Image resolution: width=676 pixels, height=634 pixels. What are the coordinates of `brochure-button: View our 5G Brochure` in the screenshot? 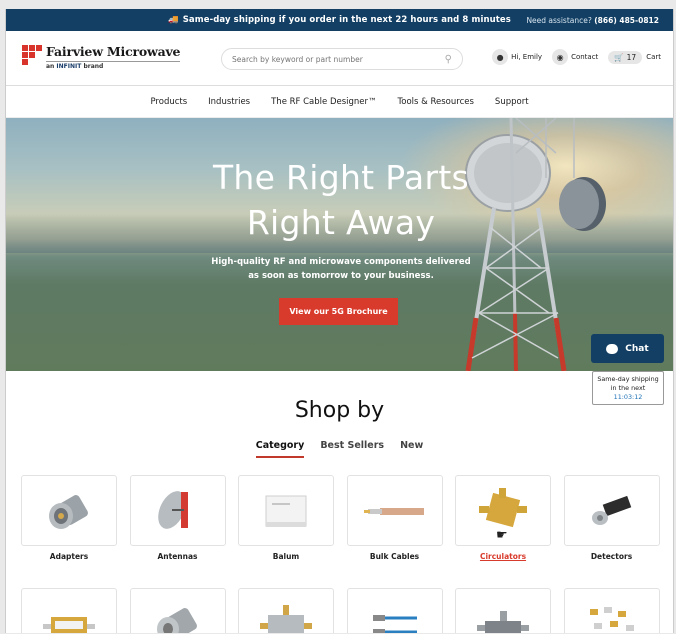 It's located at (338, 311).